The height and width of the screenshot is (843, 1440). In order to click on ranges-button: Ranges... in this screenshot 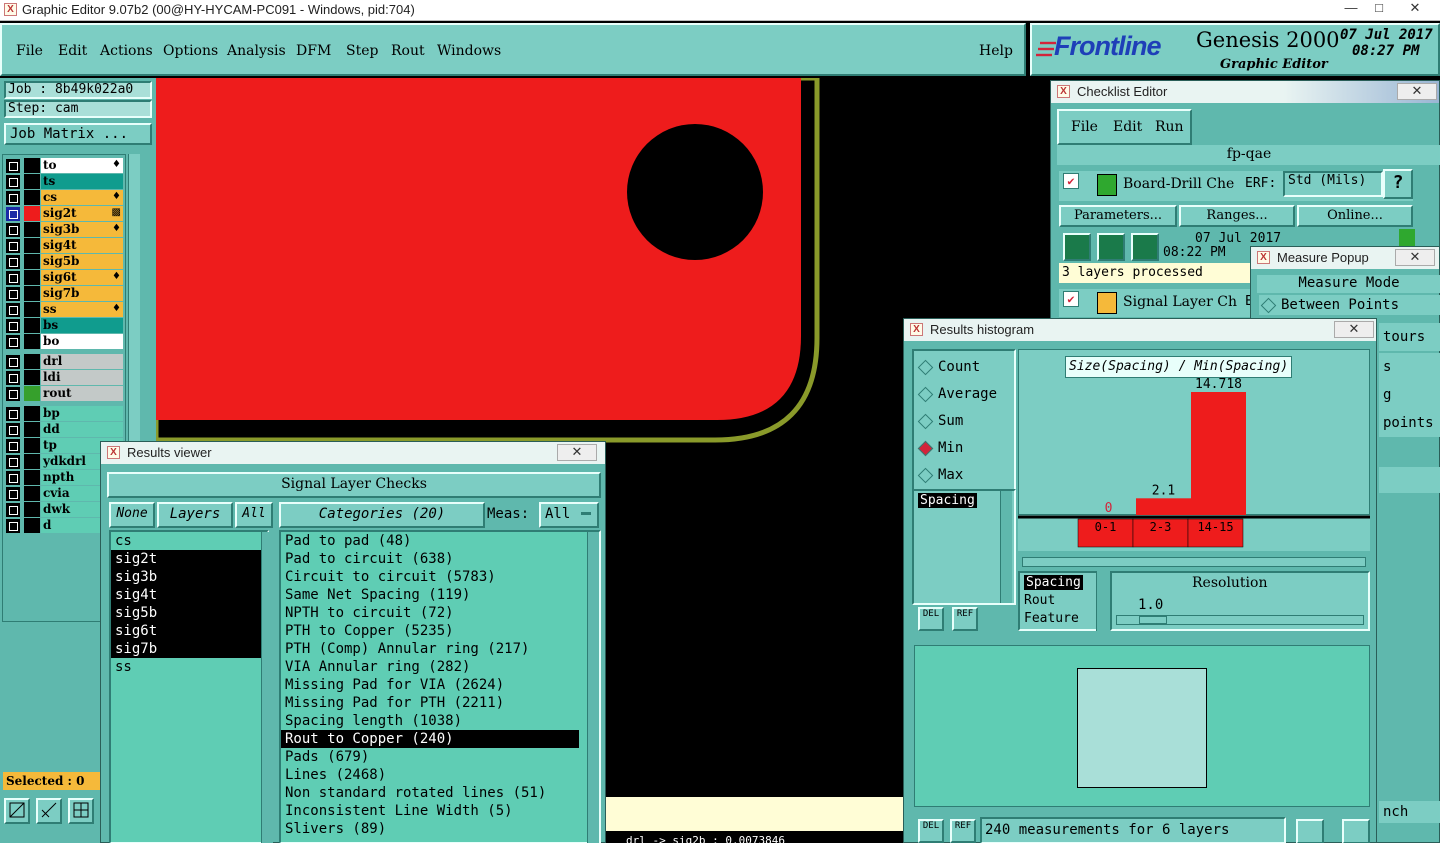, I will do `click(1237, 216)`.